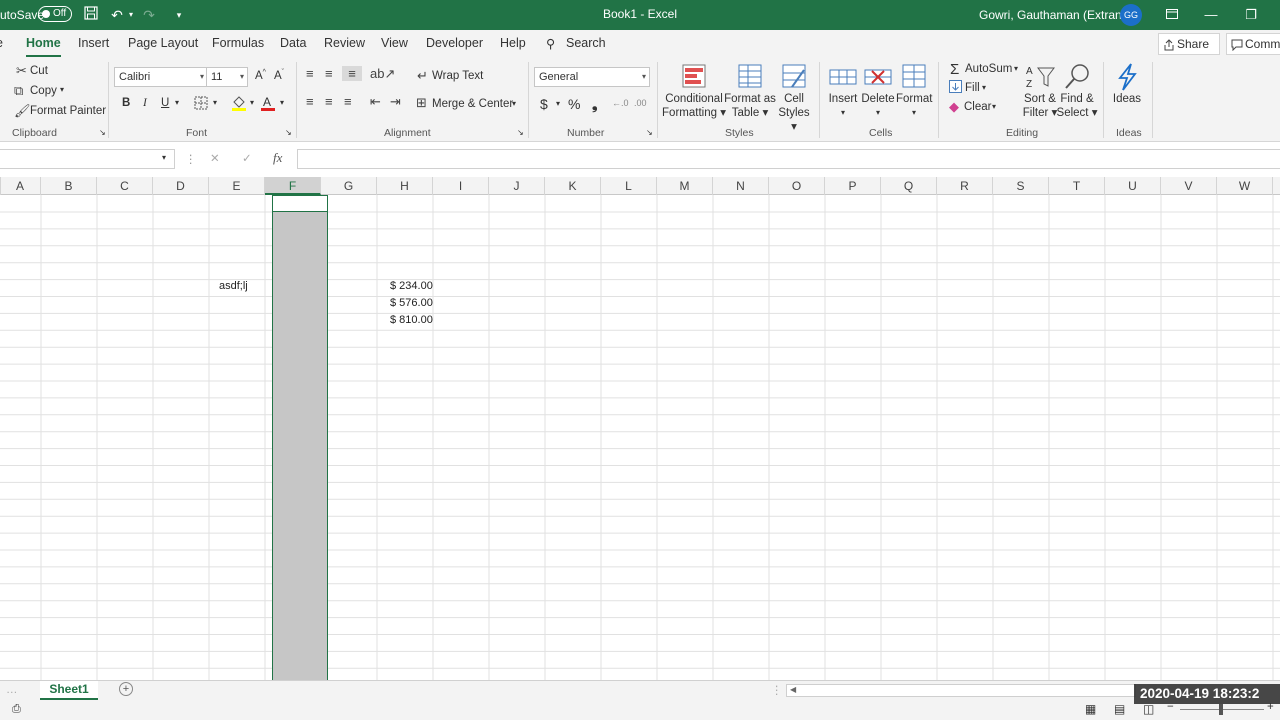 Image resolution: width=1280 pixels, height=720 pixels. I want to click on search-box: Search, so click(586, 43).